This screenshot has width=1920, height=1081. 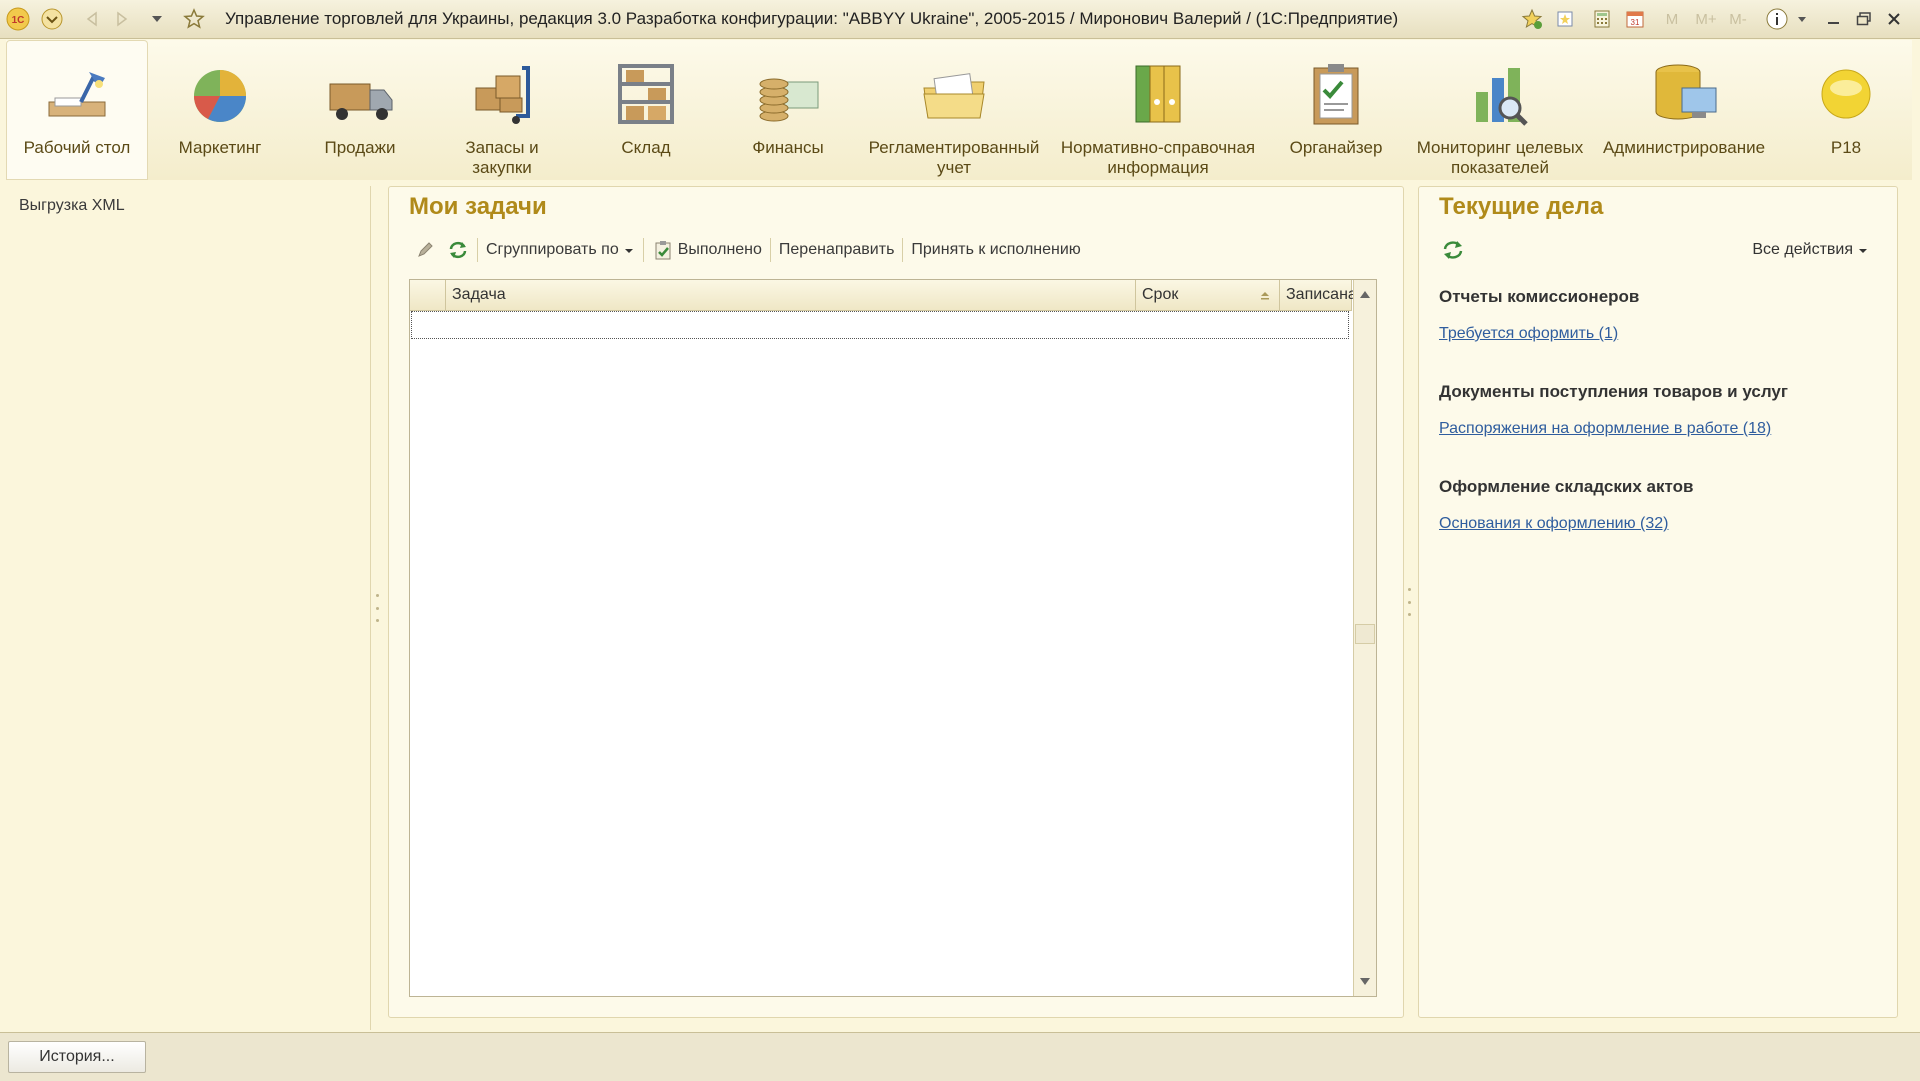 What do you see at coordinates (1365, 634) in the screenshot?
I see `scroll-thumb` at bounding box center [1365, 634].